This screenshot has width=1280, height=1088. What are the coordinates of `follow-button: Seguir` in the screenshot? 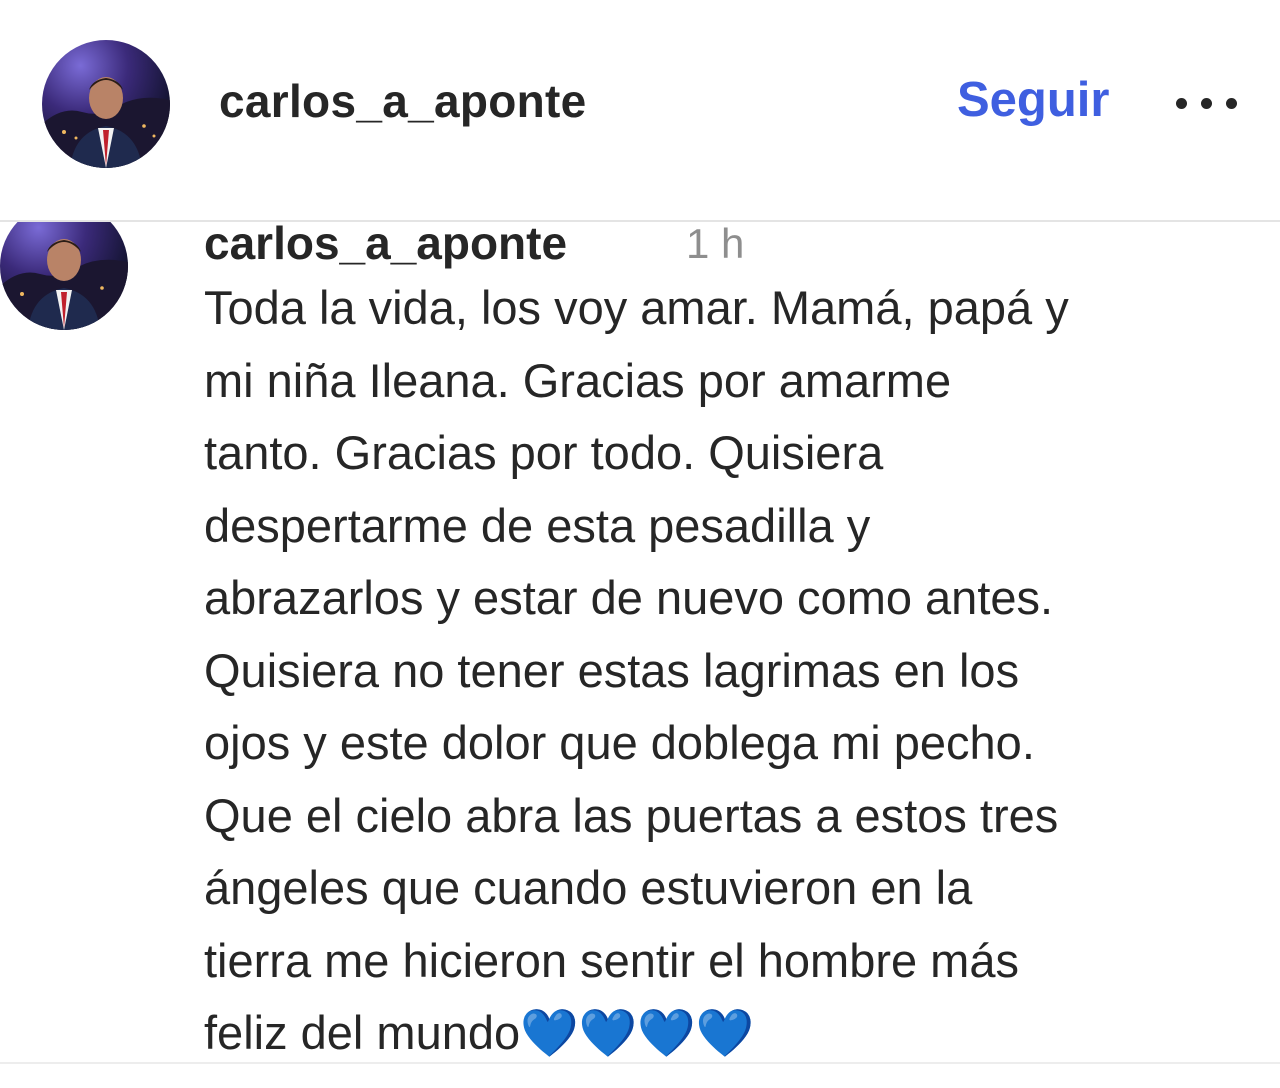 It's located at (1033, 100).